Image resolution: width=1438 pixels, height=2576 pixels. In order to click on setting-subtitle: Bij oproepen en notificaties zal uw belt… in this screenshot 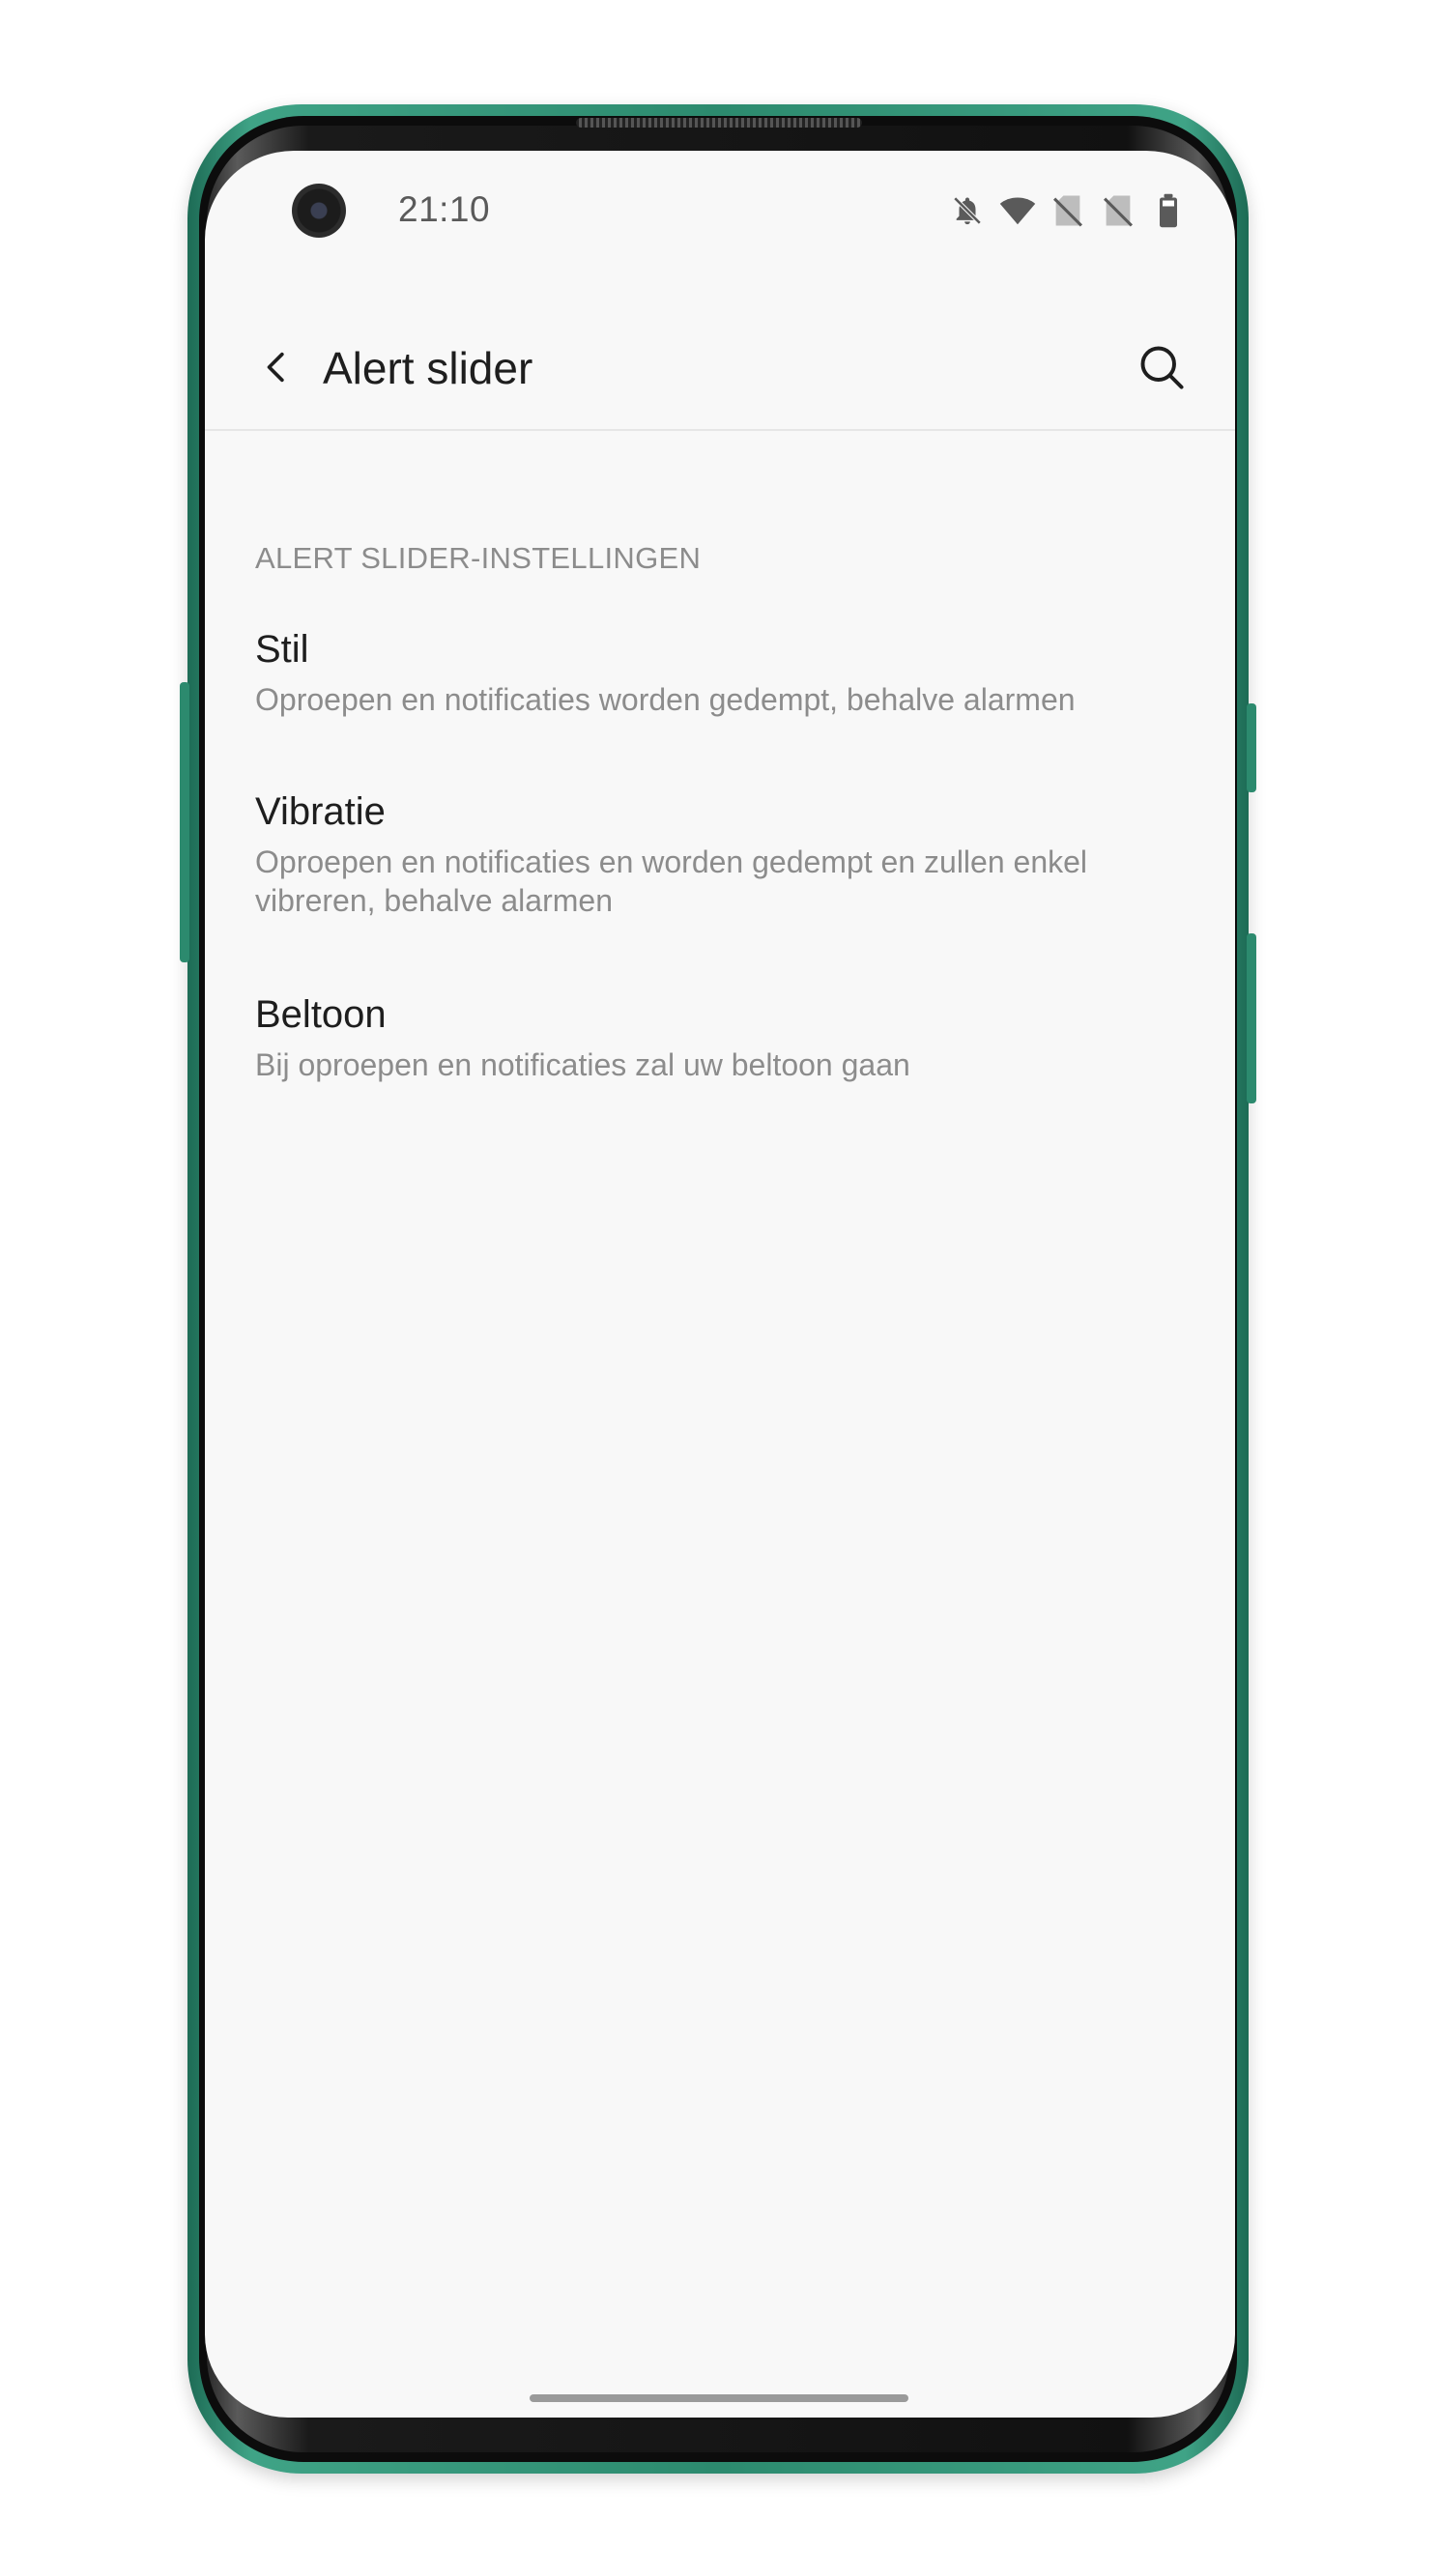, I will do `click(582, 1064)`.